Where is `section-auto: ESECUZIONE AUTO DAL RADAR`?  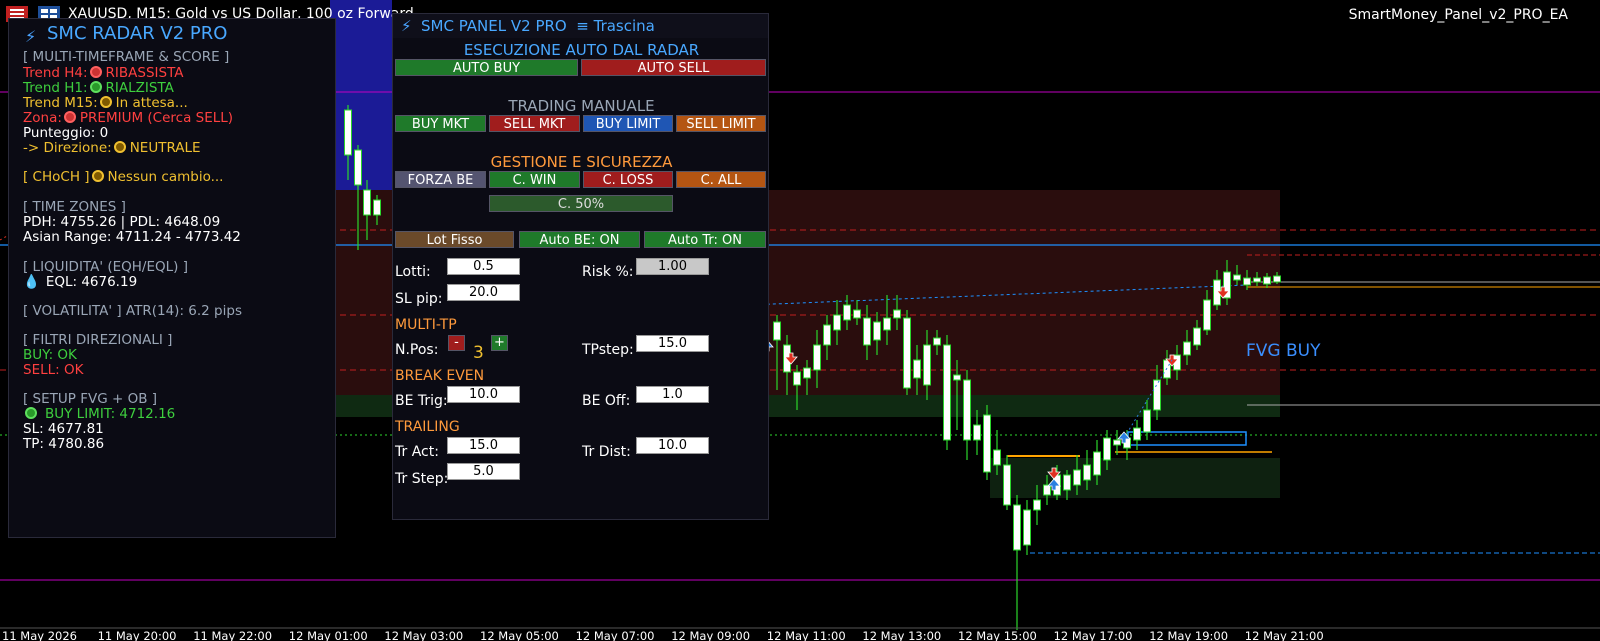
section-auto: ESECUZIONE AUTO DAL RADAR is located at coordinates (581, 50).